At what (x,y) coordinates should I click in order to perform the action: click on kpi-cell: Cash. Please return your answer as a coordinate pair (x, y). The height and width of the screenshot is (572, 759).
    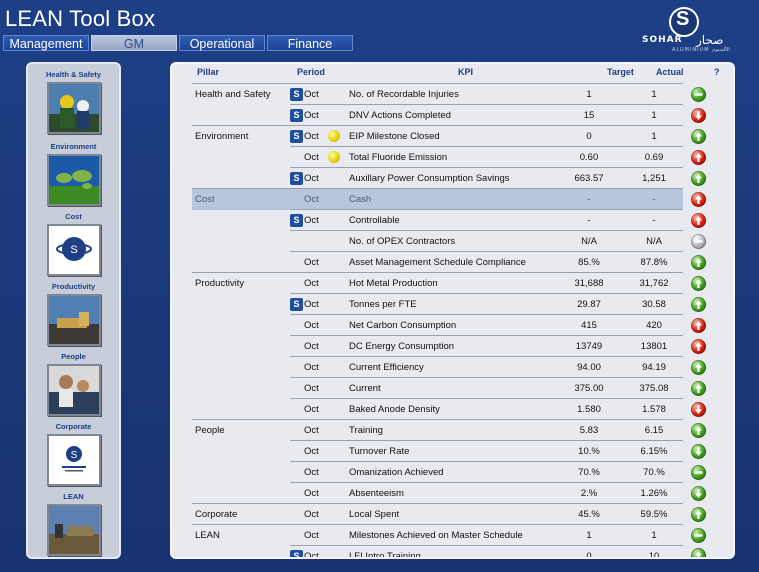
    Looking at the image, I should click on (449, 199).